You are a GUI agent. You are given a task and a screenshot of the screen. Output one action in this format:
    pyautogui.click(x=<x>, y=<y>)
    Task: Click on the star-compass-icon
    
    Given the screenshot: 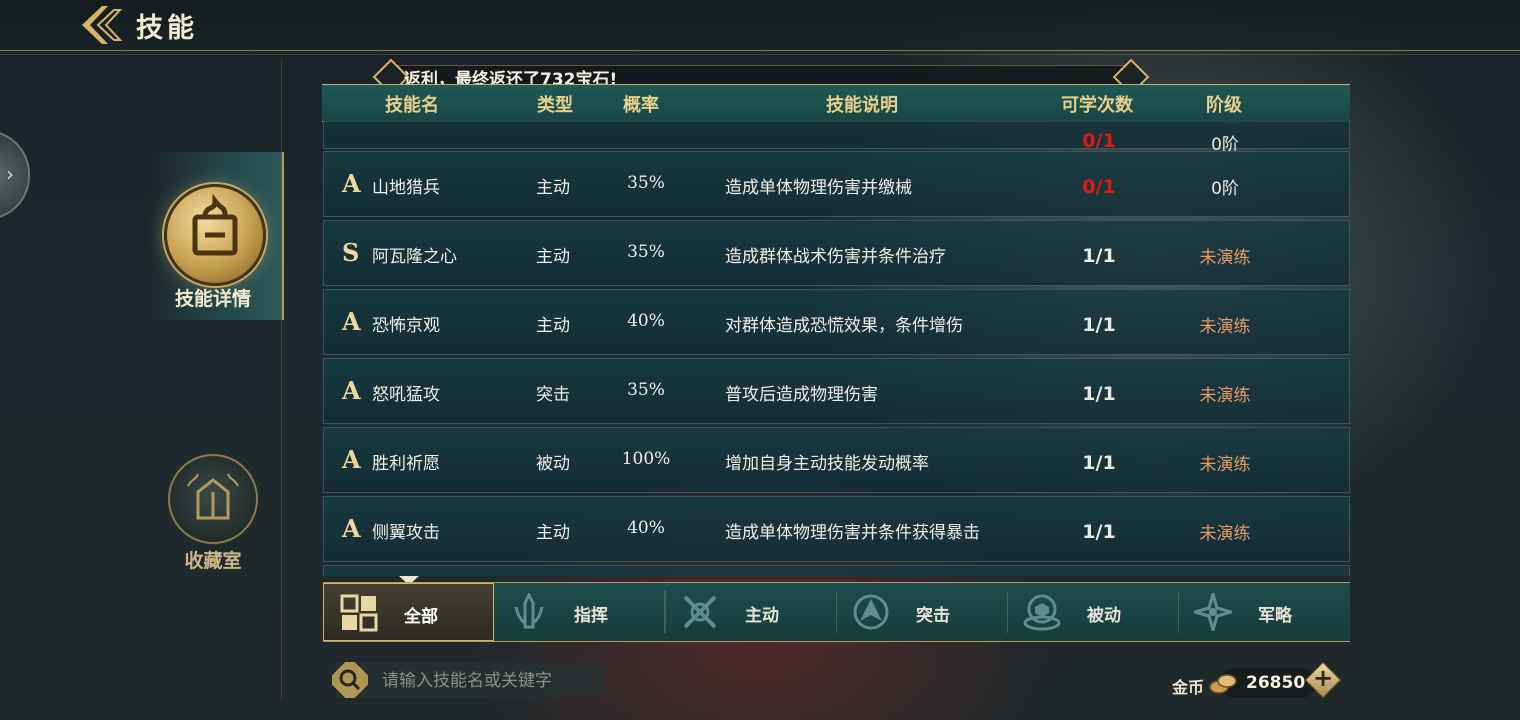 What is the action you would take?
    pyautogui.click(x=1213, y=612)
    